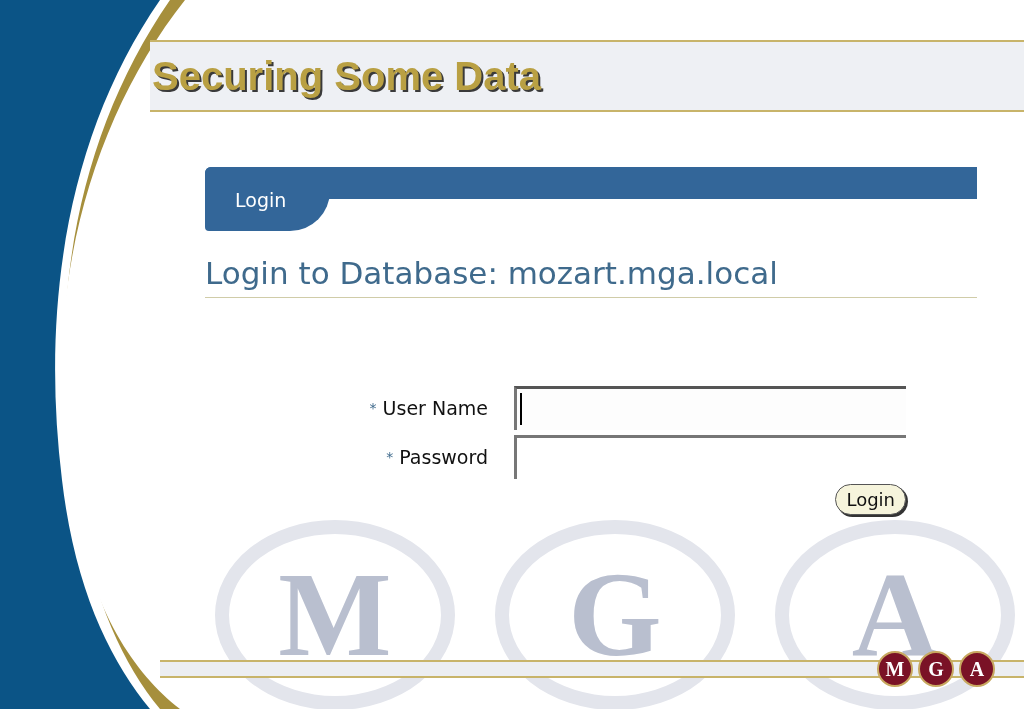 Image resolution: width=1024 pixels, height=709 pixels. Describe the element at coordinates (346, 76) in the screenshot. I see `slide-title: Securing Some Data` at that location.